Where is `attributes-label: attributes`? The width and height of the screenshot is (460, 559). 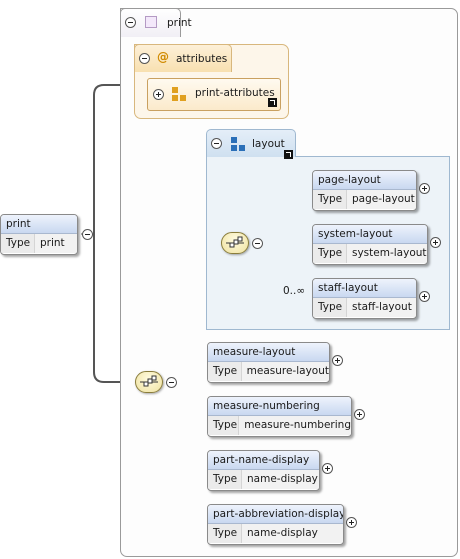
attributes-label: attributes is located at coordinates (202, 59).